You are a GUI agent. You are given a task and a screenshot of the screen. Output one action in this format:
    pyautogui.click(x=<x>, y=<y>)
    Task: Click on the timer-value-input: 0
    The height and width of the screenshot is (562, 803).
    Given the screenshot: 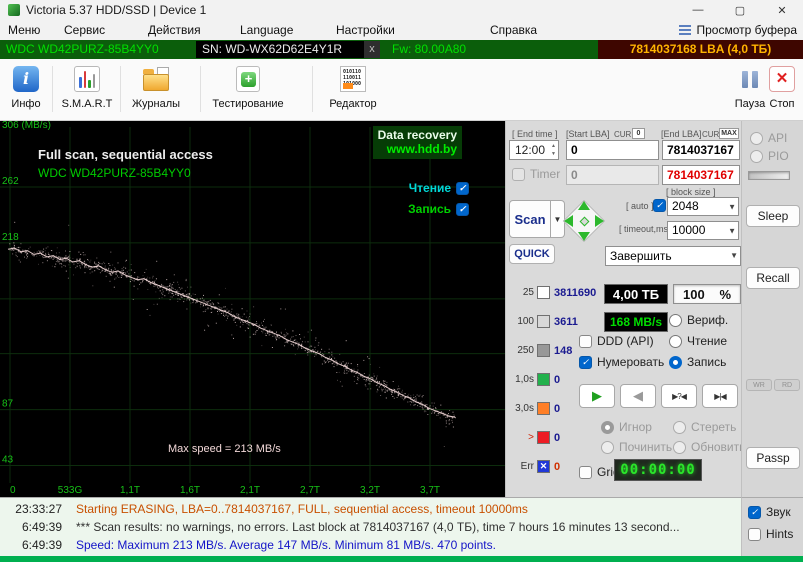 What is the action you would take?
    pyautogui.click(x=612, y=175)
    